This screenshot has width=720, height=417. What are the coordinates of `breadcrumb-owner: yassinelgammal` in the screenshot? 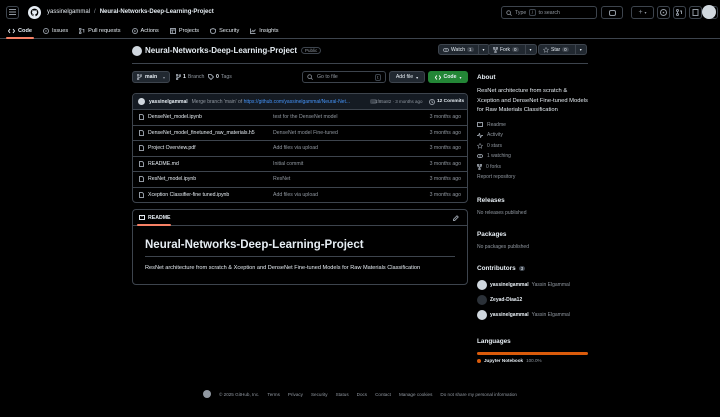 It's located at (68, 12).